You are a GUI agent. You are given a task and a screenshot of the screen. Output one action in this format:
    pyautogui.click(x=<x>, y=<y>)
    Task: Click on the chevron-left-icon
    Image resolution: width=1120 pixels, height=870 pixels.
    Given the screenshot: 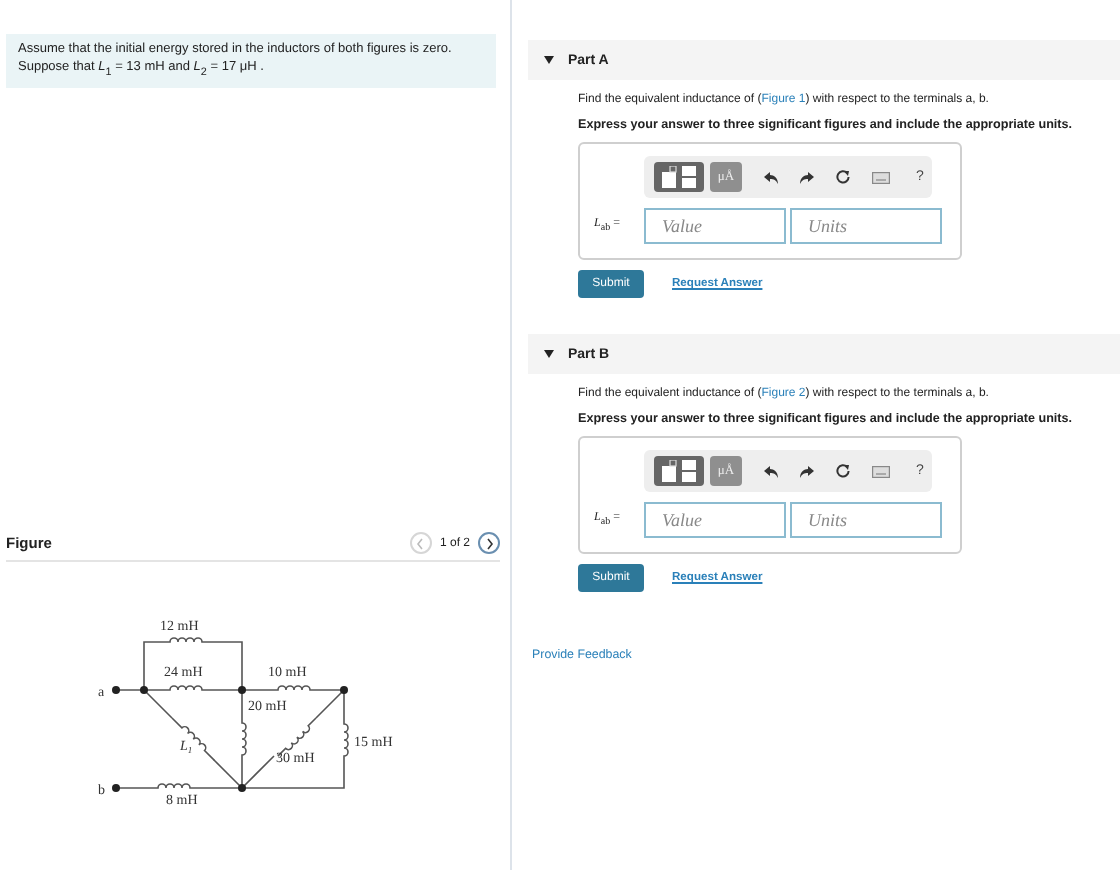 What is the action you would take?
    pyautogui.click(x=420, y=543)
    